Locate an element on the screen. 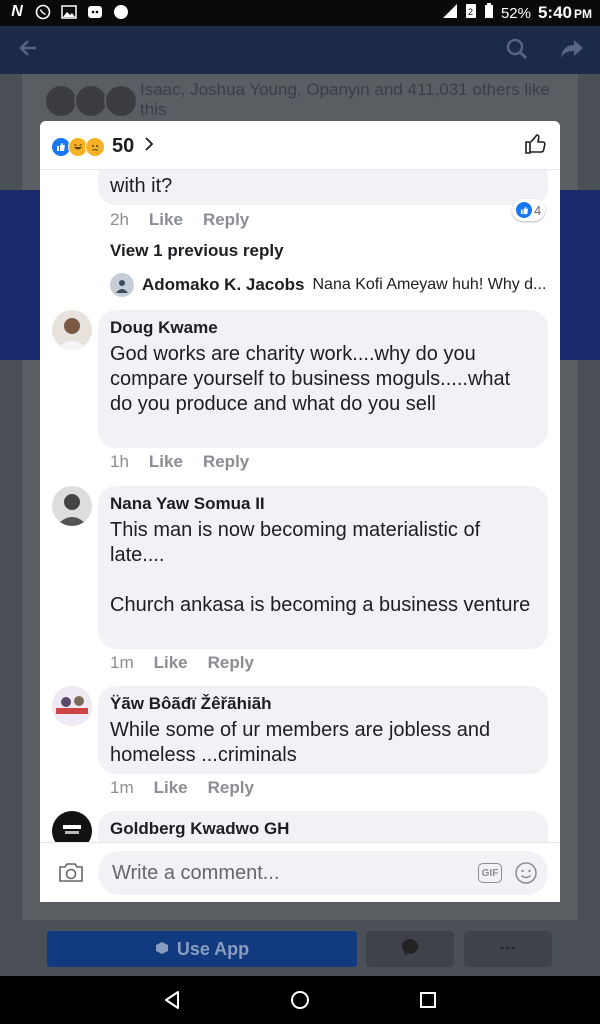  reaction-summary: 50 is located at coordinates (102, 146).